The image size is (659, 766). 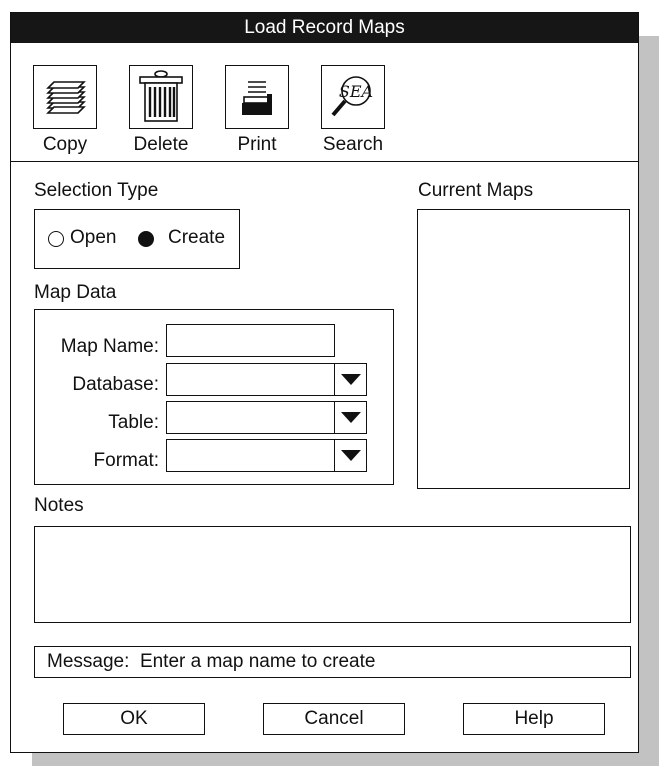 I want to click on window-title: Load Record Maps, so click(x=324, y=28).